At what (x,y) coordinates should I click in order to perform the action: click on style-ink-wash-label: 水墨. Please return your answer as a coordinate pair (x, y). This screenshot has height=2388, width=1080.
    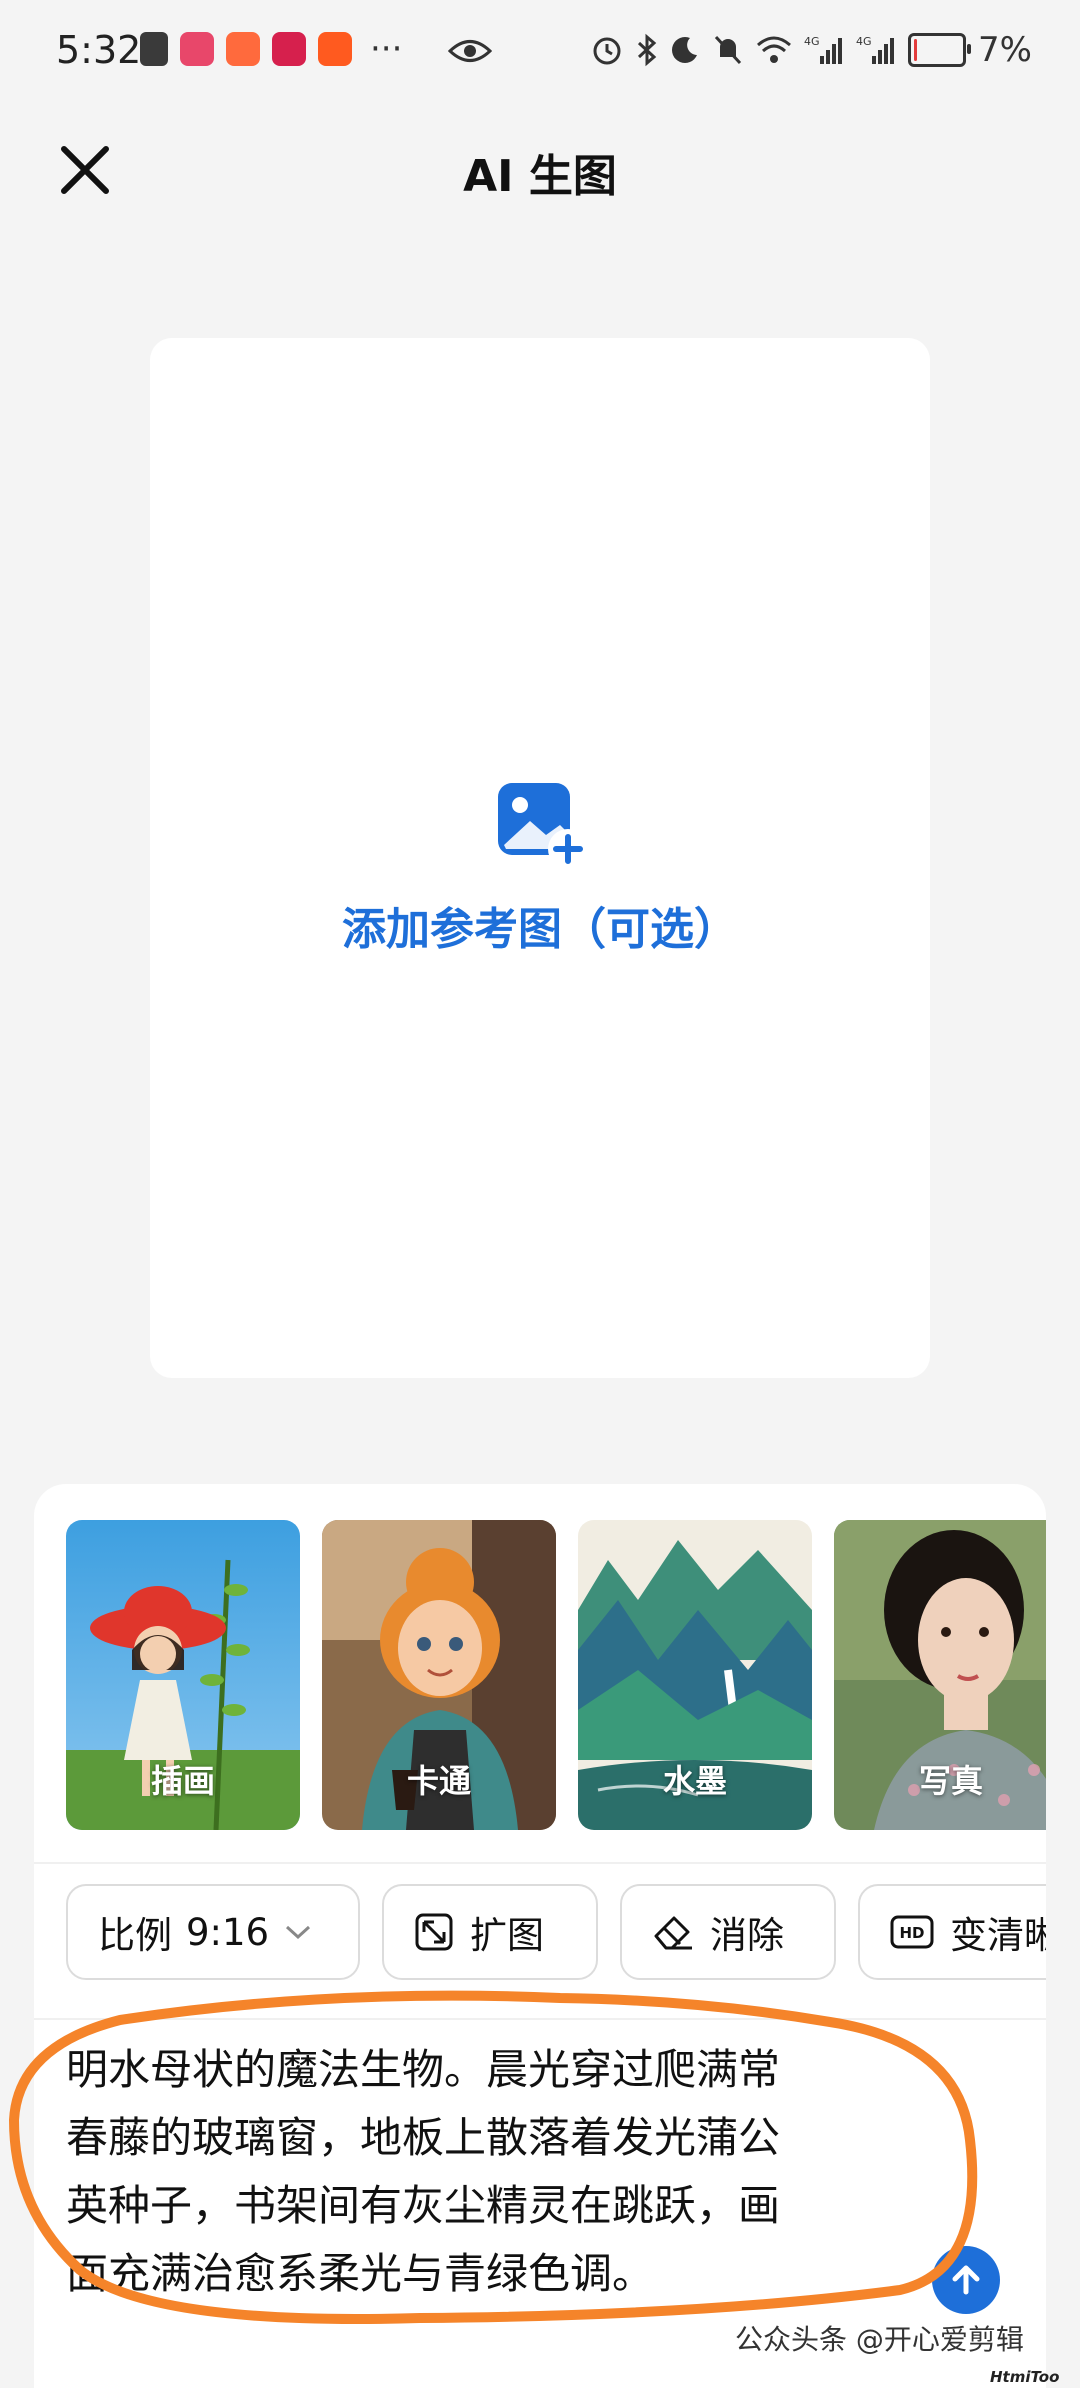
    Looking at the image, I should click on (694, 1781).